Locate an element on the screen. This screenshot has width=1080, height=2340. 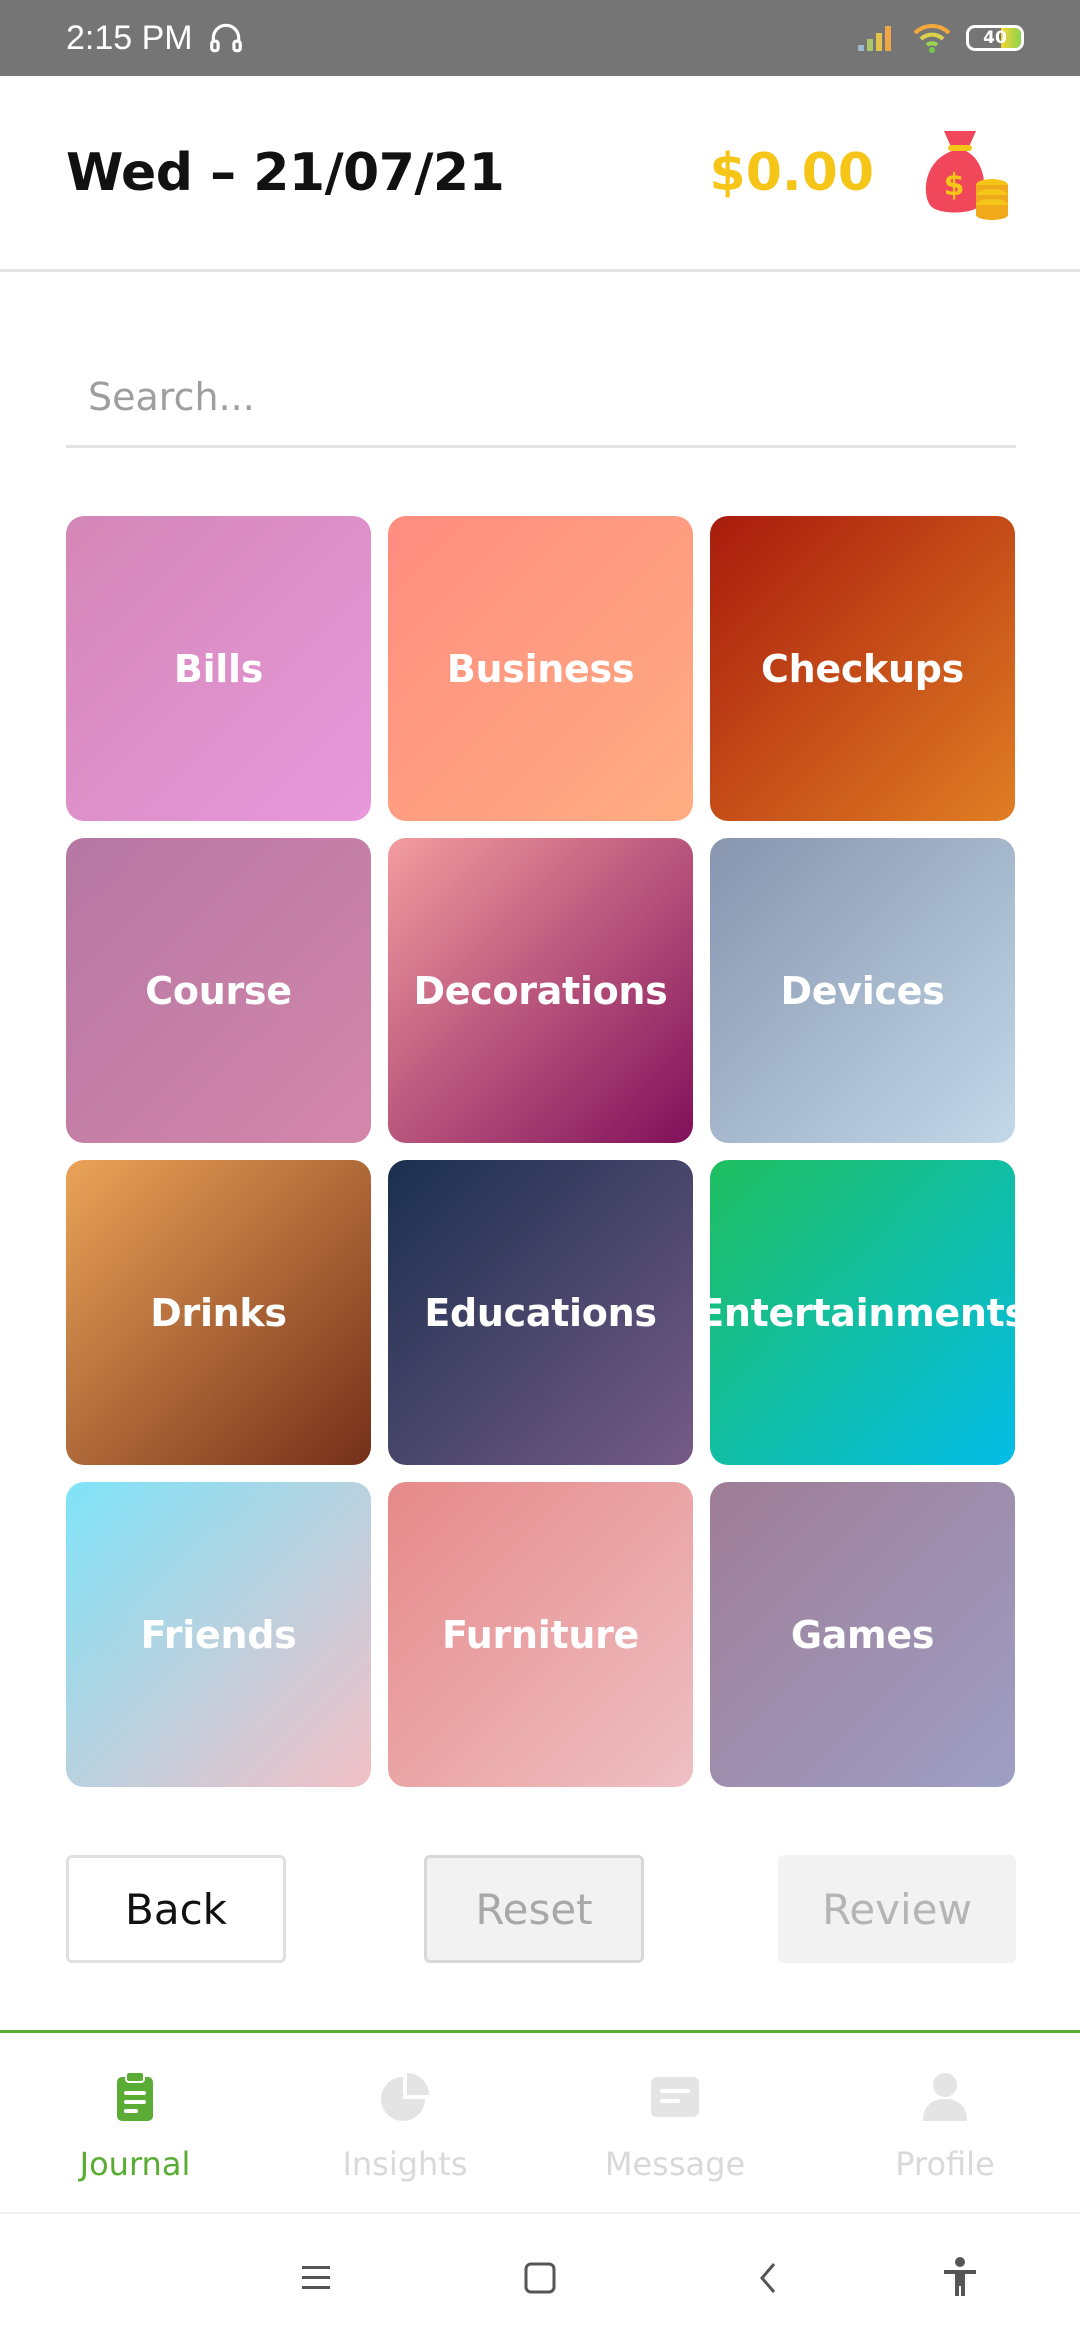
category-business: Business is located at coordinates (540, 668).